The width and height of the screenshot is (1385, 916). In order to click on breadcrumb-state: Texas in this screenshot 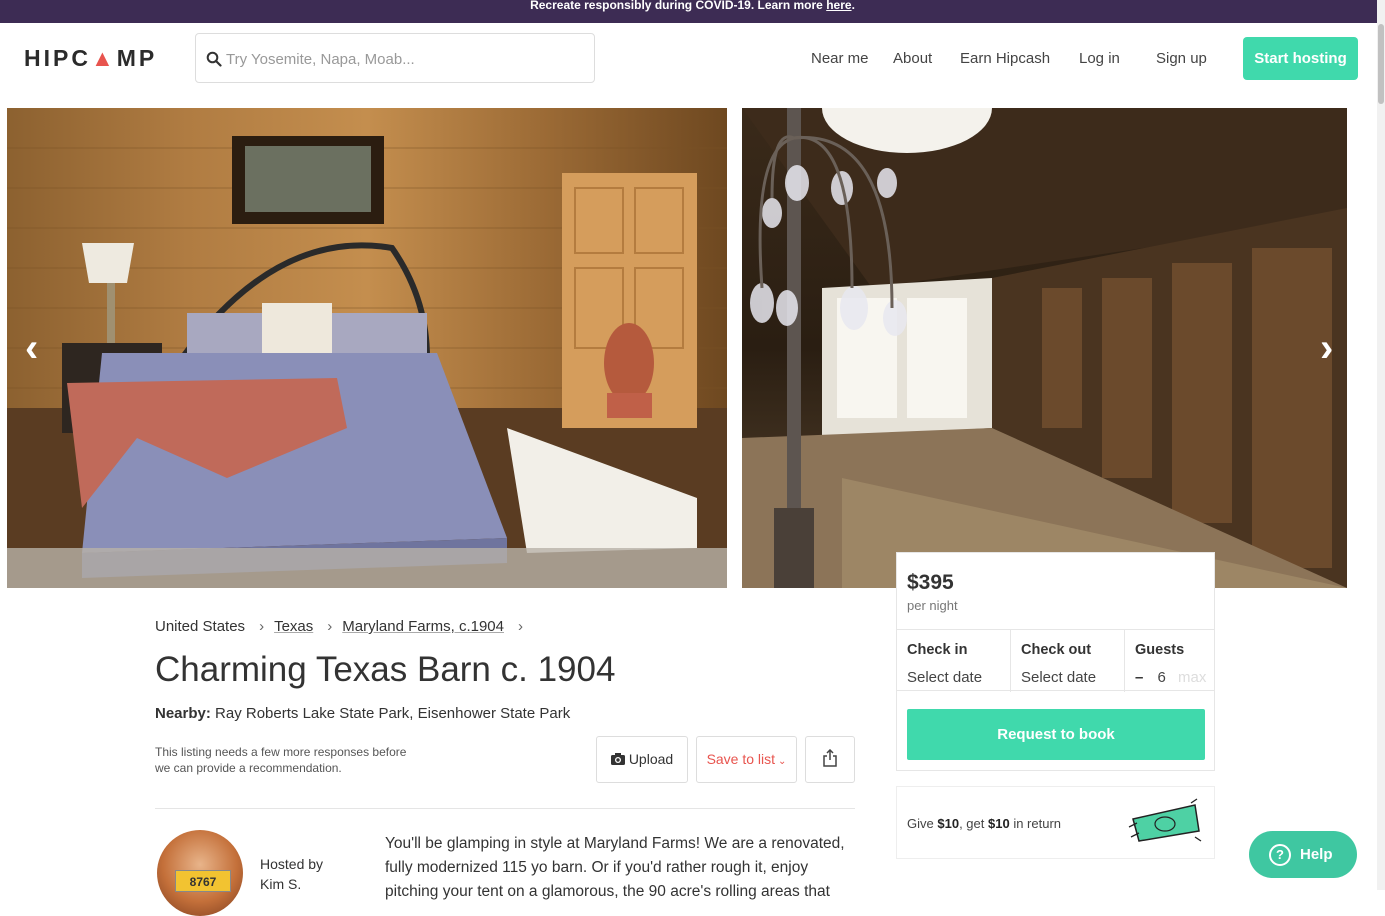, I will do `click(293, 626)`.